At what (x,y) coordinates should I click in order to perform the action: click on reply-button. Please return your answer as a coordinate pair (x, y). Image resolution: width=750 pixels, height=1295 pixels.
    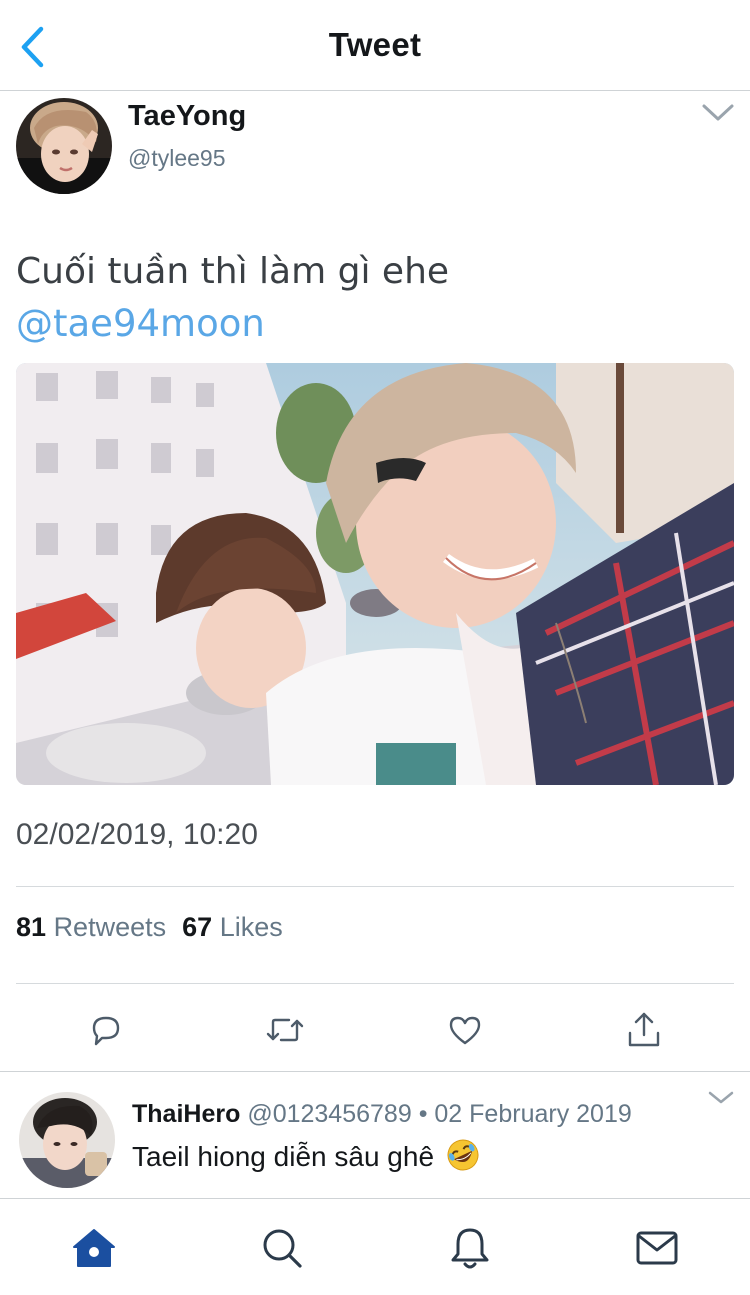
    Looking at the image, I should click on (106, 1030).